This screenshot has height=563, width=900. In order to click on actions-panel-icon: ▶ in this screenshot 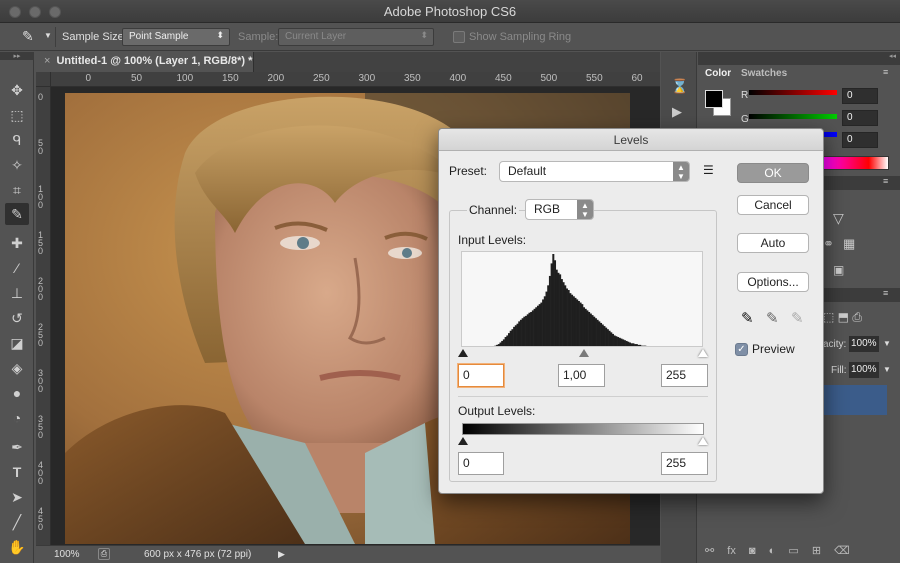, I will do `click(677, 112)`.